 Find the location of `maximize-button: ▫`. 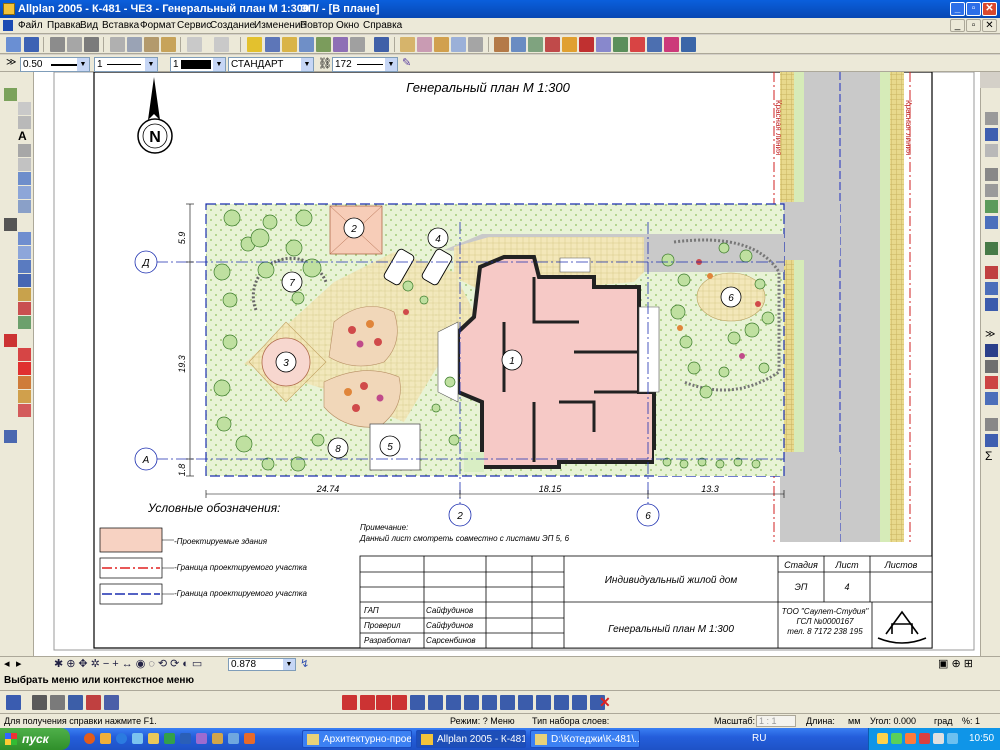

maximize-button: ▫ is located at coordinates (973, 9).